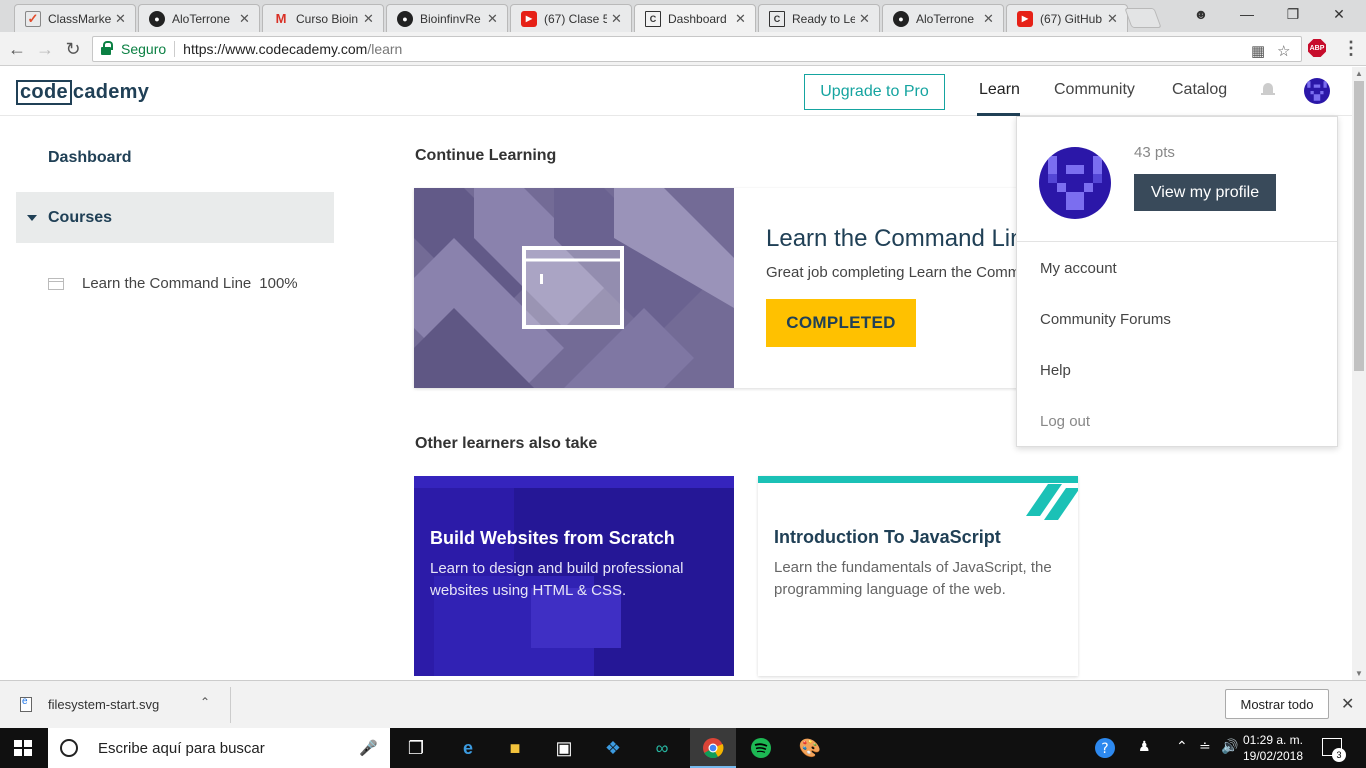 Image resolution: width=1366 pixels, height=768 pixels. What do you see at coordinates (1199, 90) in the screenshot?
I see `nav-catalog: Catalog` at bounding box center [1199, 90].